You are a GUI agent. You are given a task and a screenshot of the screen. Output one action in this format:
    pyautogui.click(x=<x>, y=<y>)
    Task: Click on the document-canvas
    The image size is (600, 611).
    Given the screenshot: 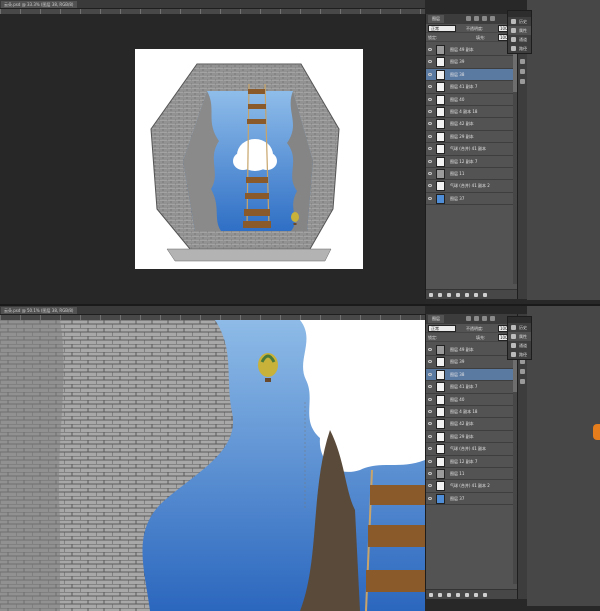 What is the action you would take?
    pyautogui.click(x=249, y=159)
    